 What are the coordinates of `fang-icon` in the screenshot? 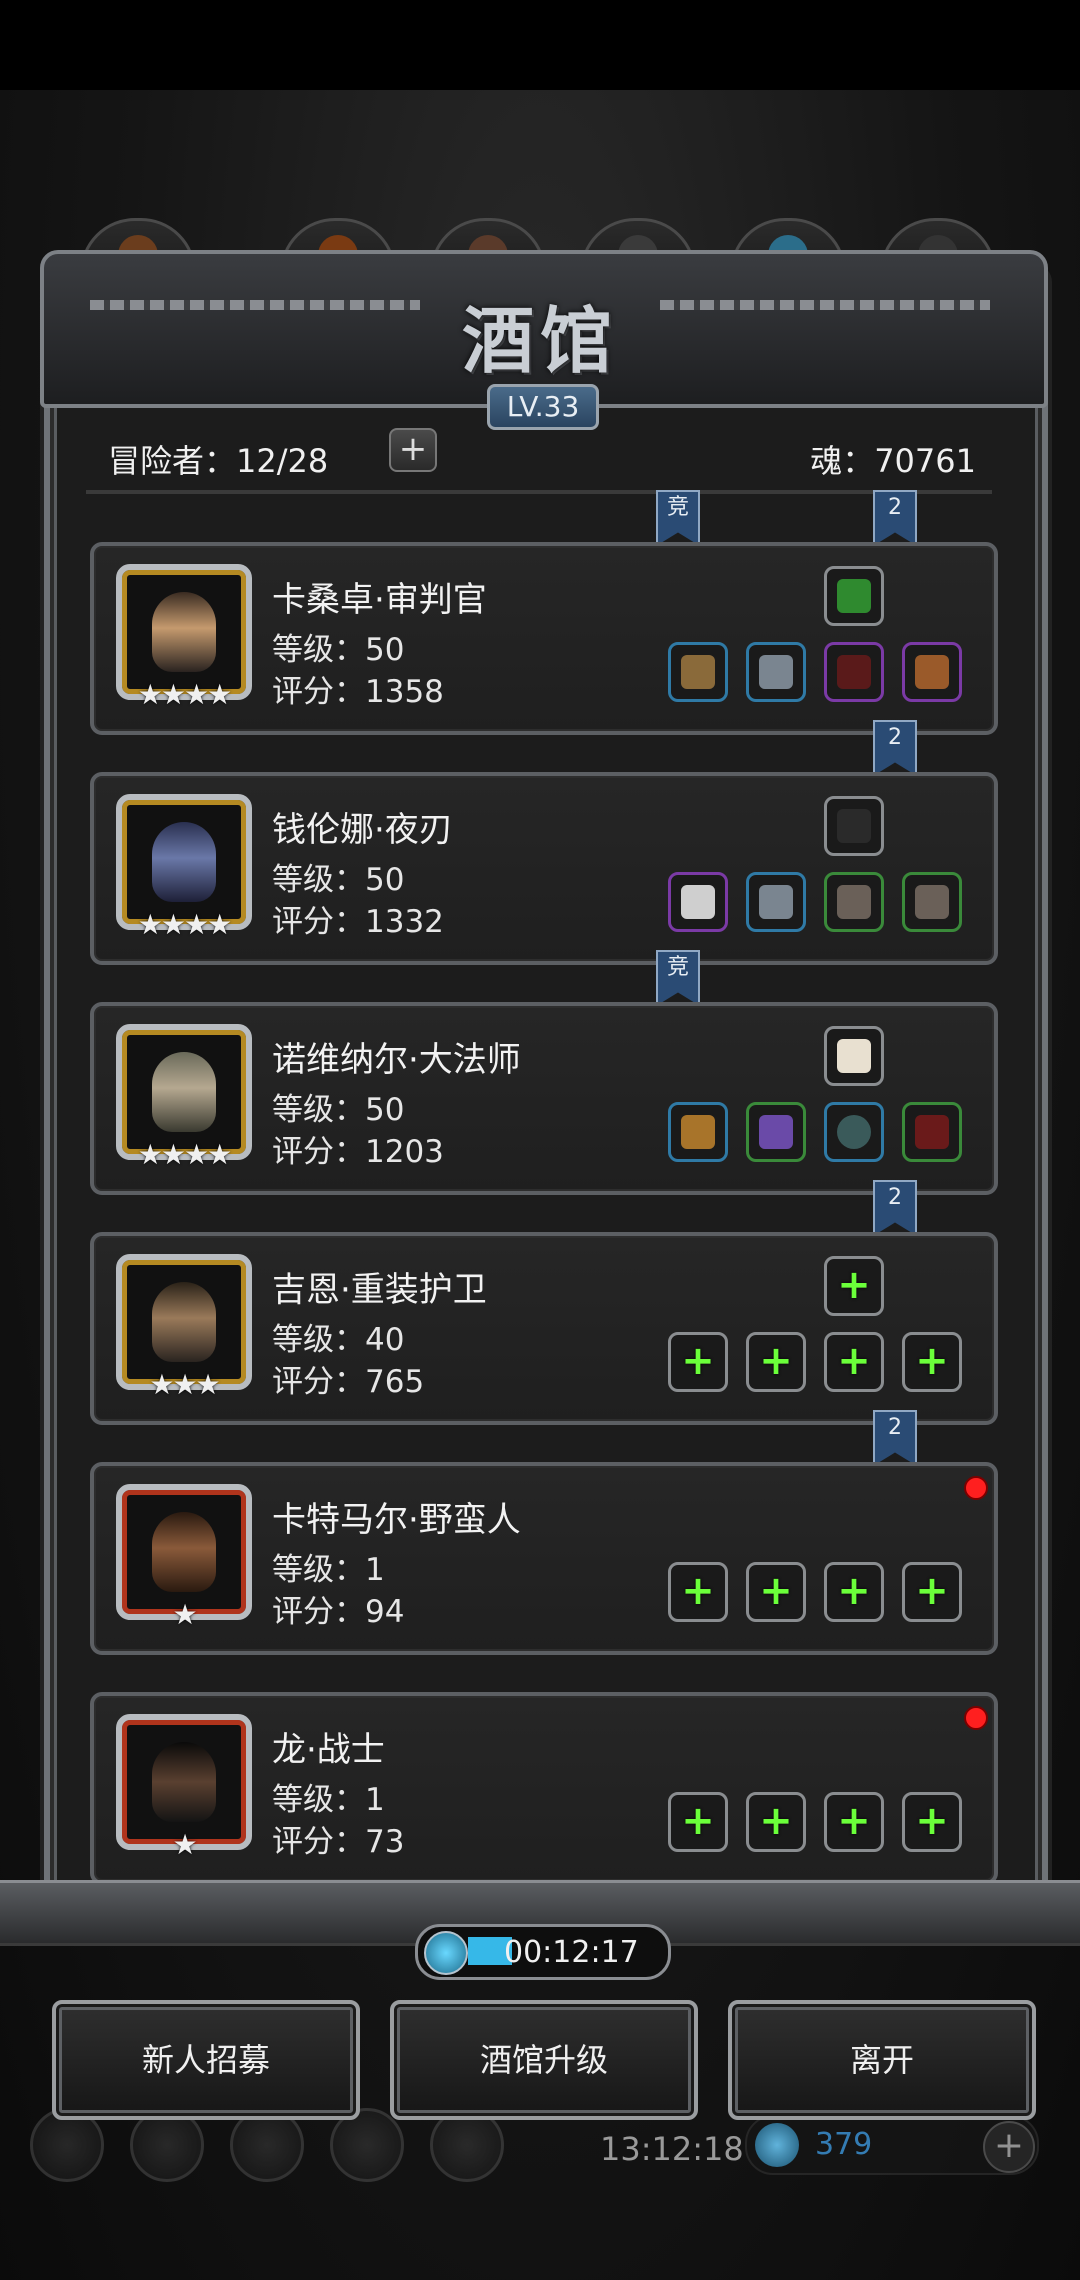 It's located at (854, 1056).